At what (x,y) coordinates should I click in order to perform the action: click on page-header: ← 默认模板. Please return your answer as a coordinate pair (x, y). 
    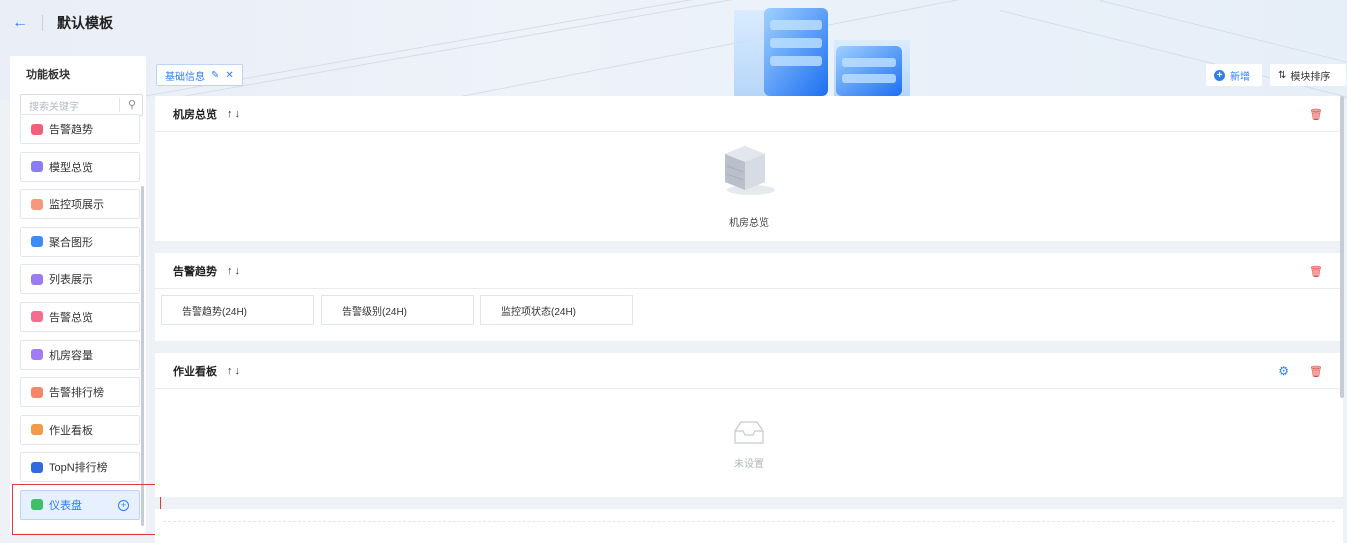
    Looking at the image, I should click on (210, 23).